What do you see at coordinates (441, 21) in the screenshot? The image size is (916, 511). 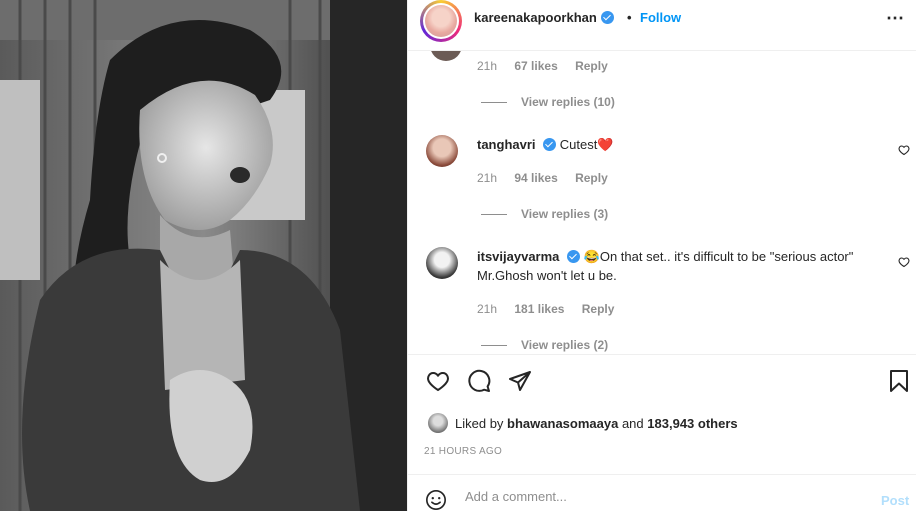 I see `author-avatar` at bounding box center [441, 21].